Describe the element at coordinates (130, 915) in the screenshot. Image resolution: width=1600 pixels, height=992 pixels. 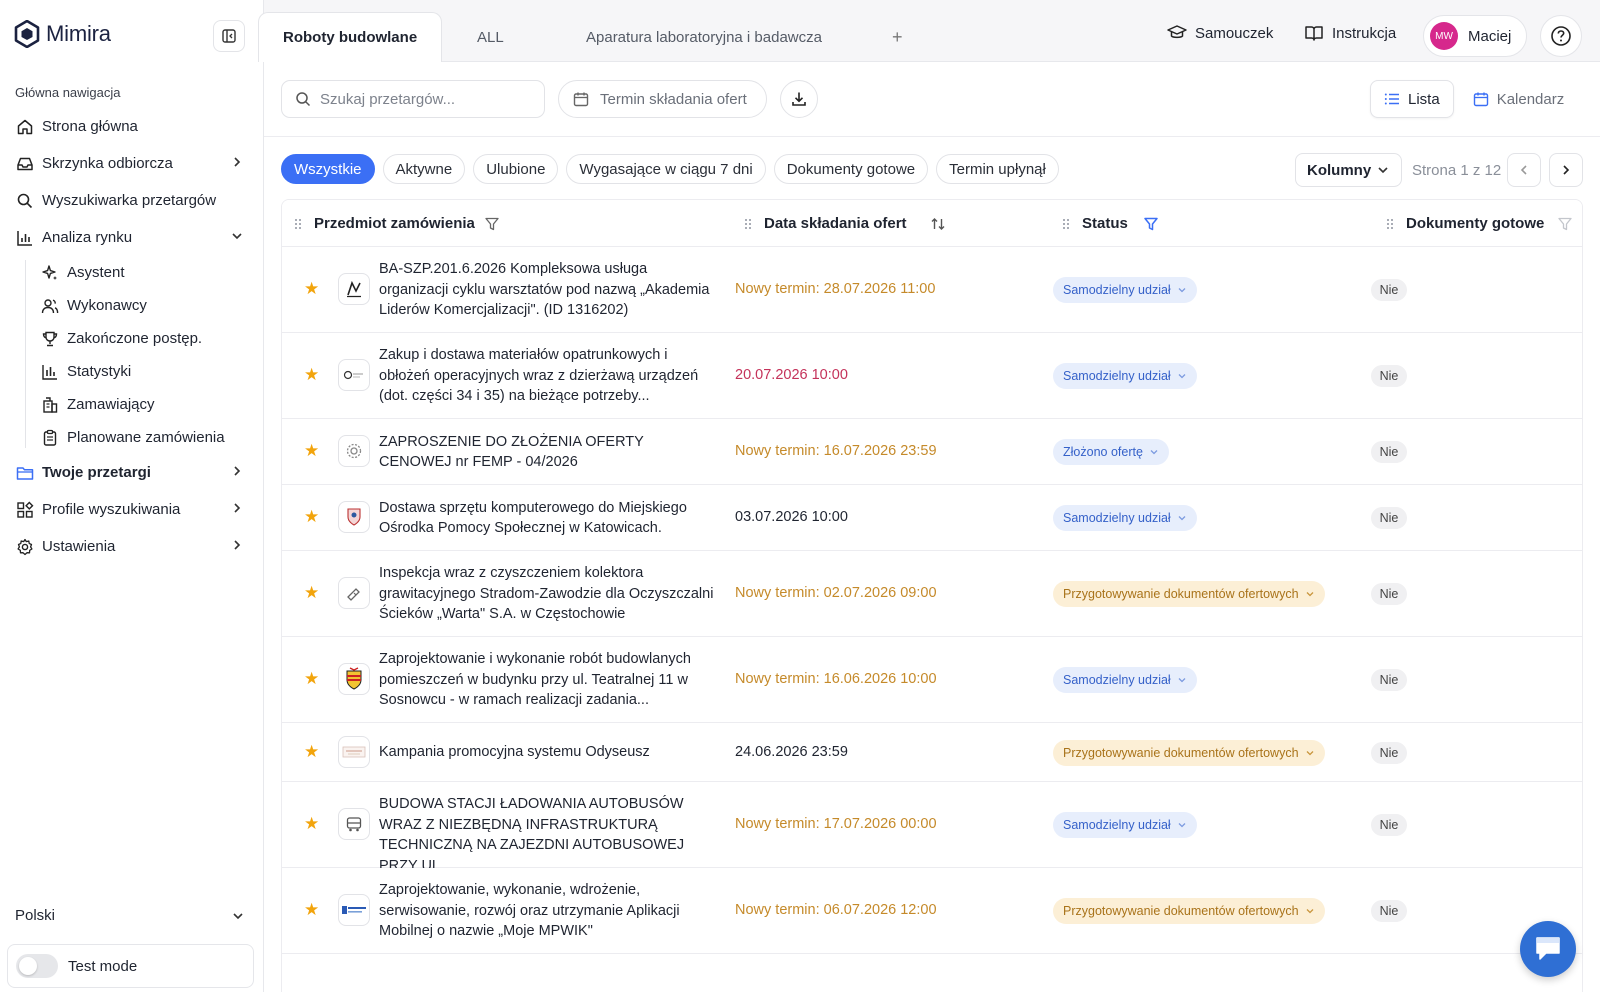
I see `language-select: Polski` at that location.